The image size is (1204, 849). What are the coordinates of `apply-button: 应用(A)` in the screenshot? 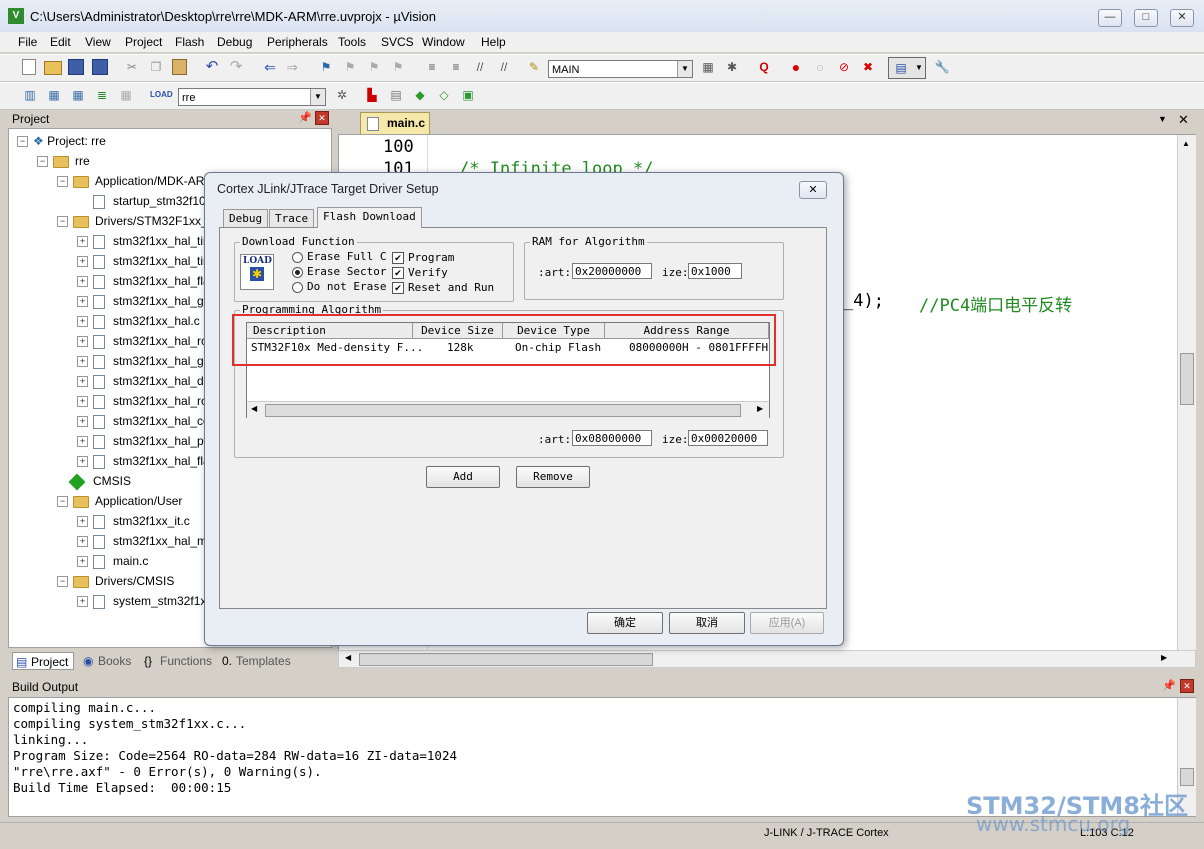 It's located at (787, 623).